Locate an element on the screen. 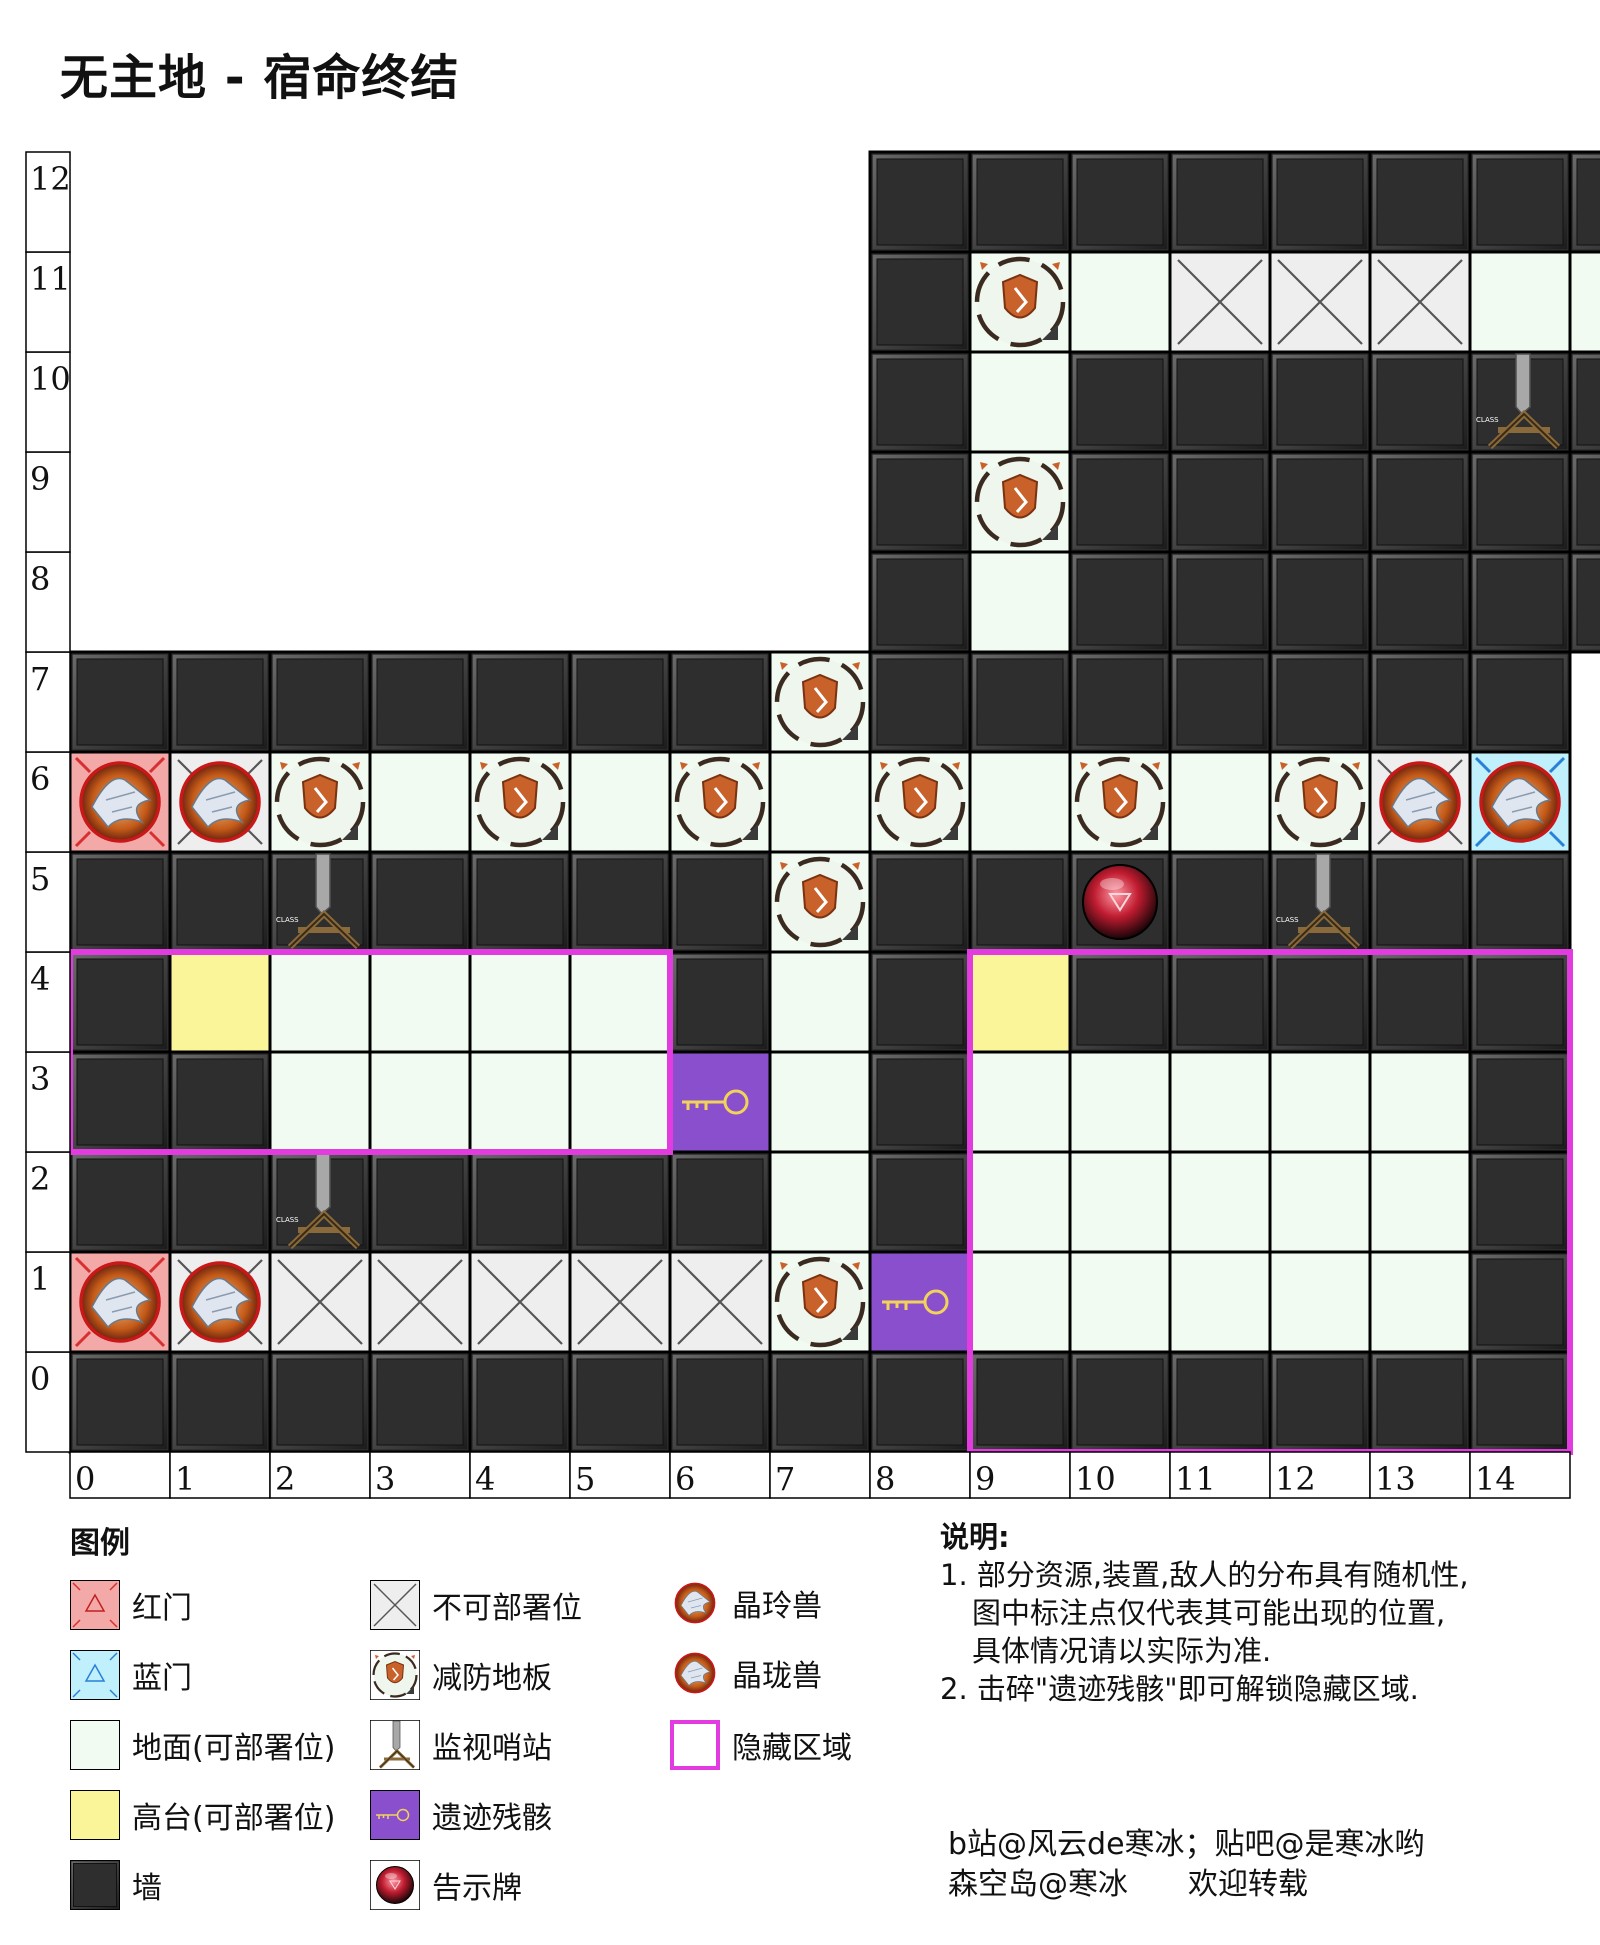  defense-down-floor-tile-r1-c7 is located at coordinates (820, 1302).